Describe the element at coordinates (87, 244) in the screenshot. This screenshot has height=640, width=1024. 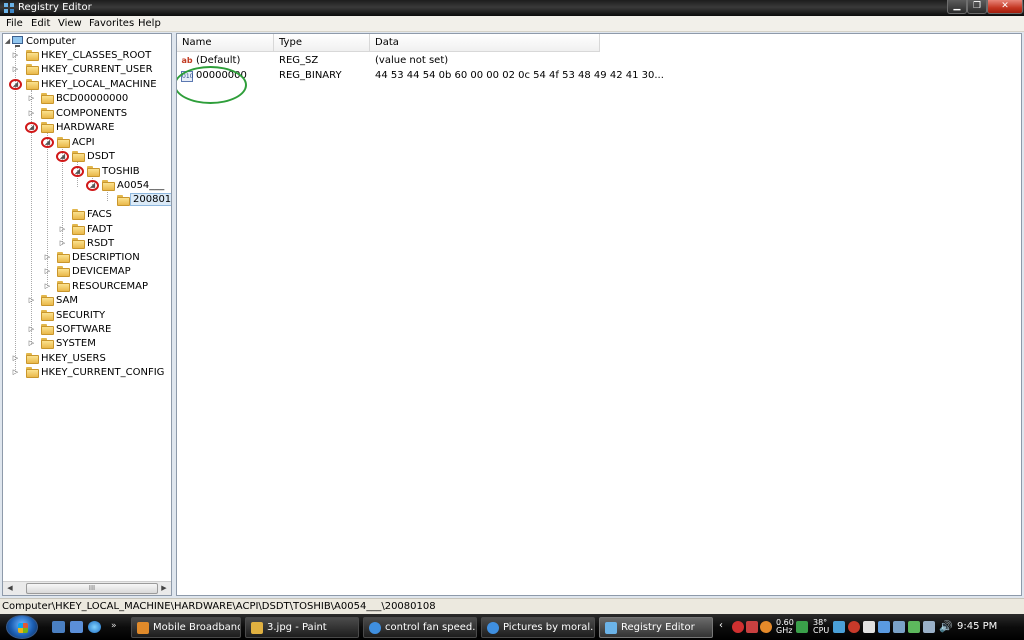
I see `tree-item-rsdt: ▷ RSDT` at that location.